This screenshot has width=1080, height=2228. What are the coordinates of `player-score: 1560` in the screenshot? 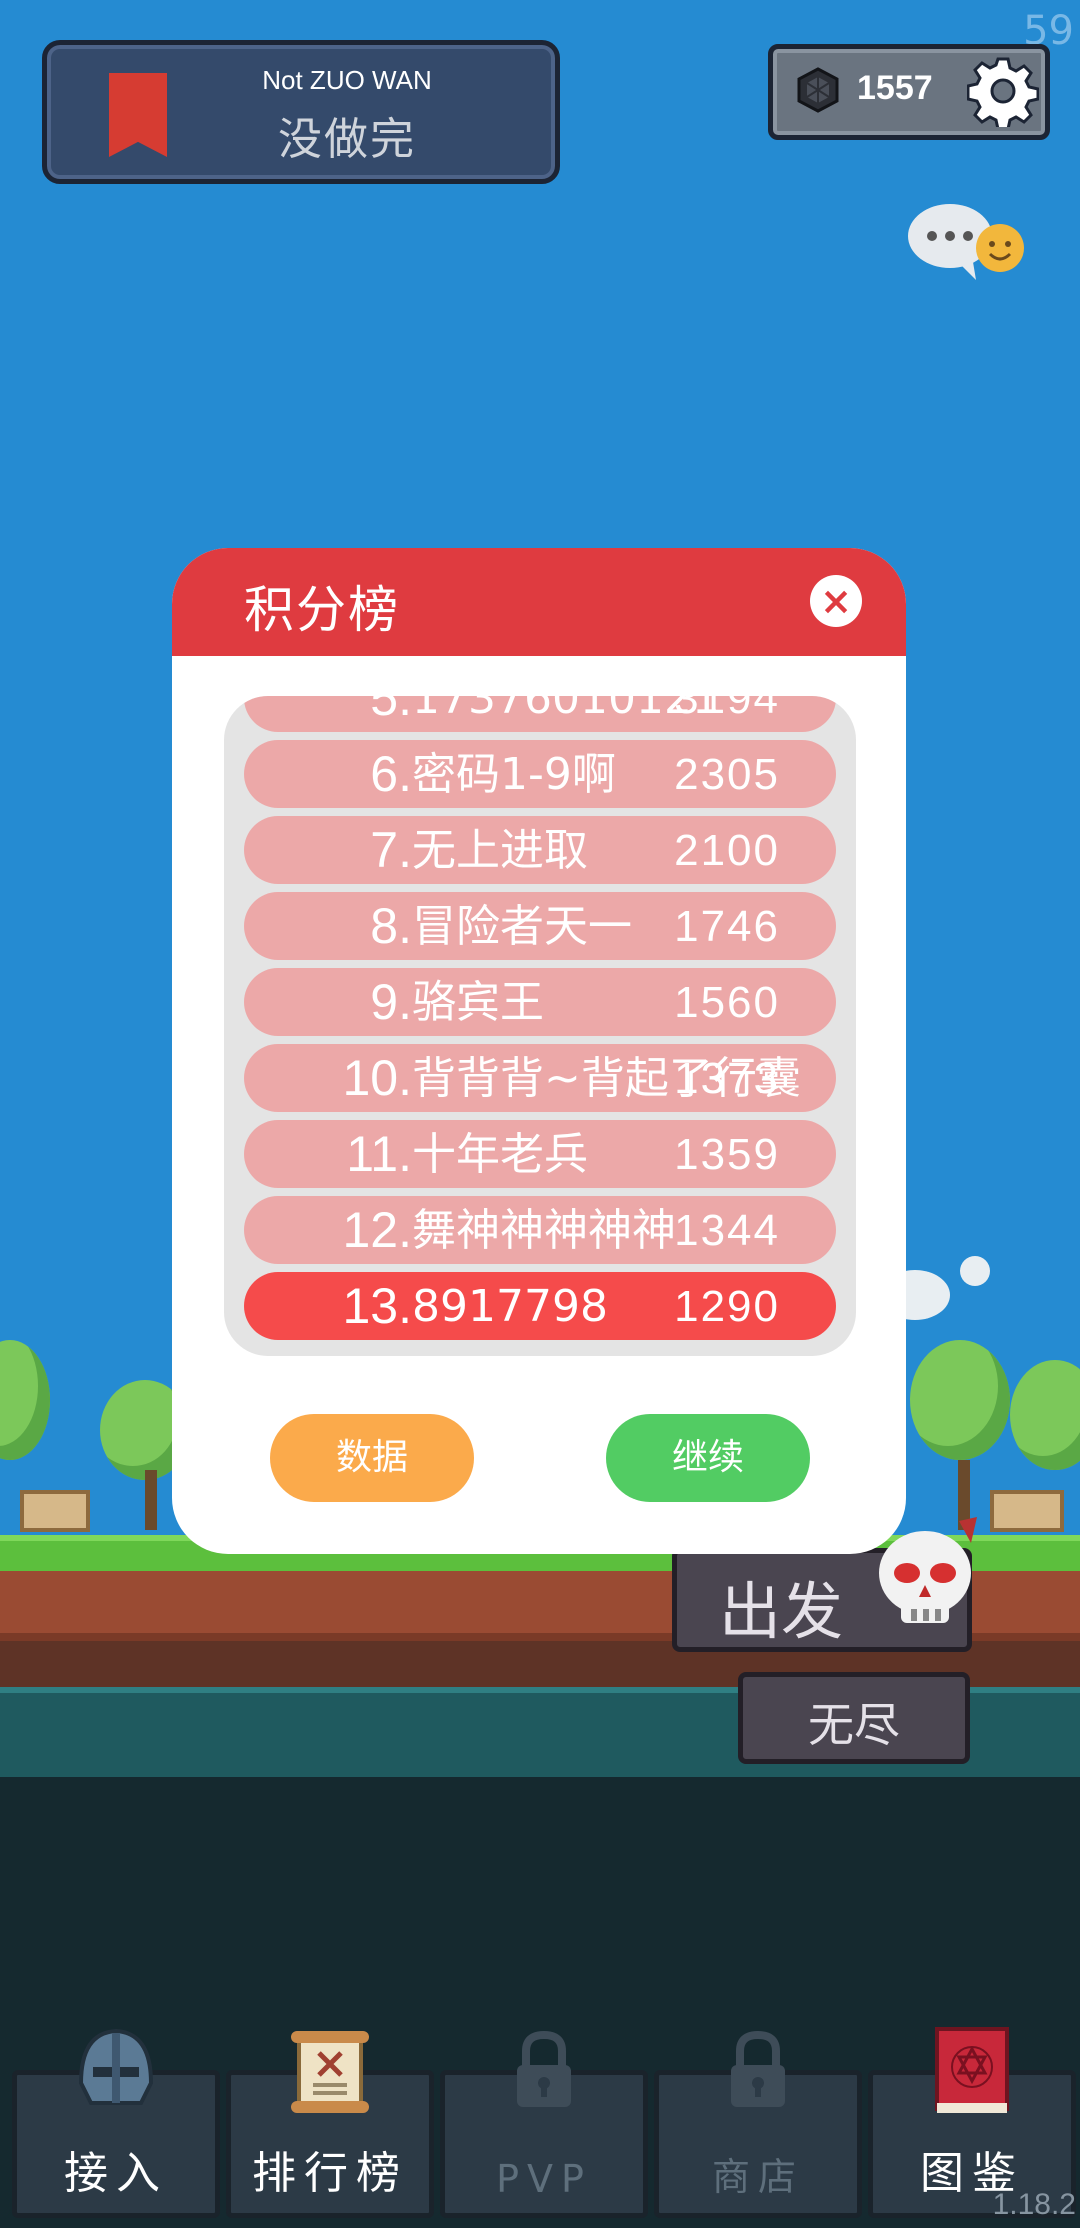 It's located at (727, 1002).